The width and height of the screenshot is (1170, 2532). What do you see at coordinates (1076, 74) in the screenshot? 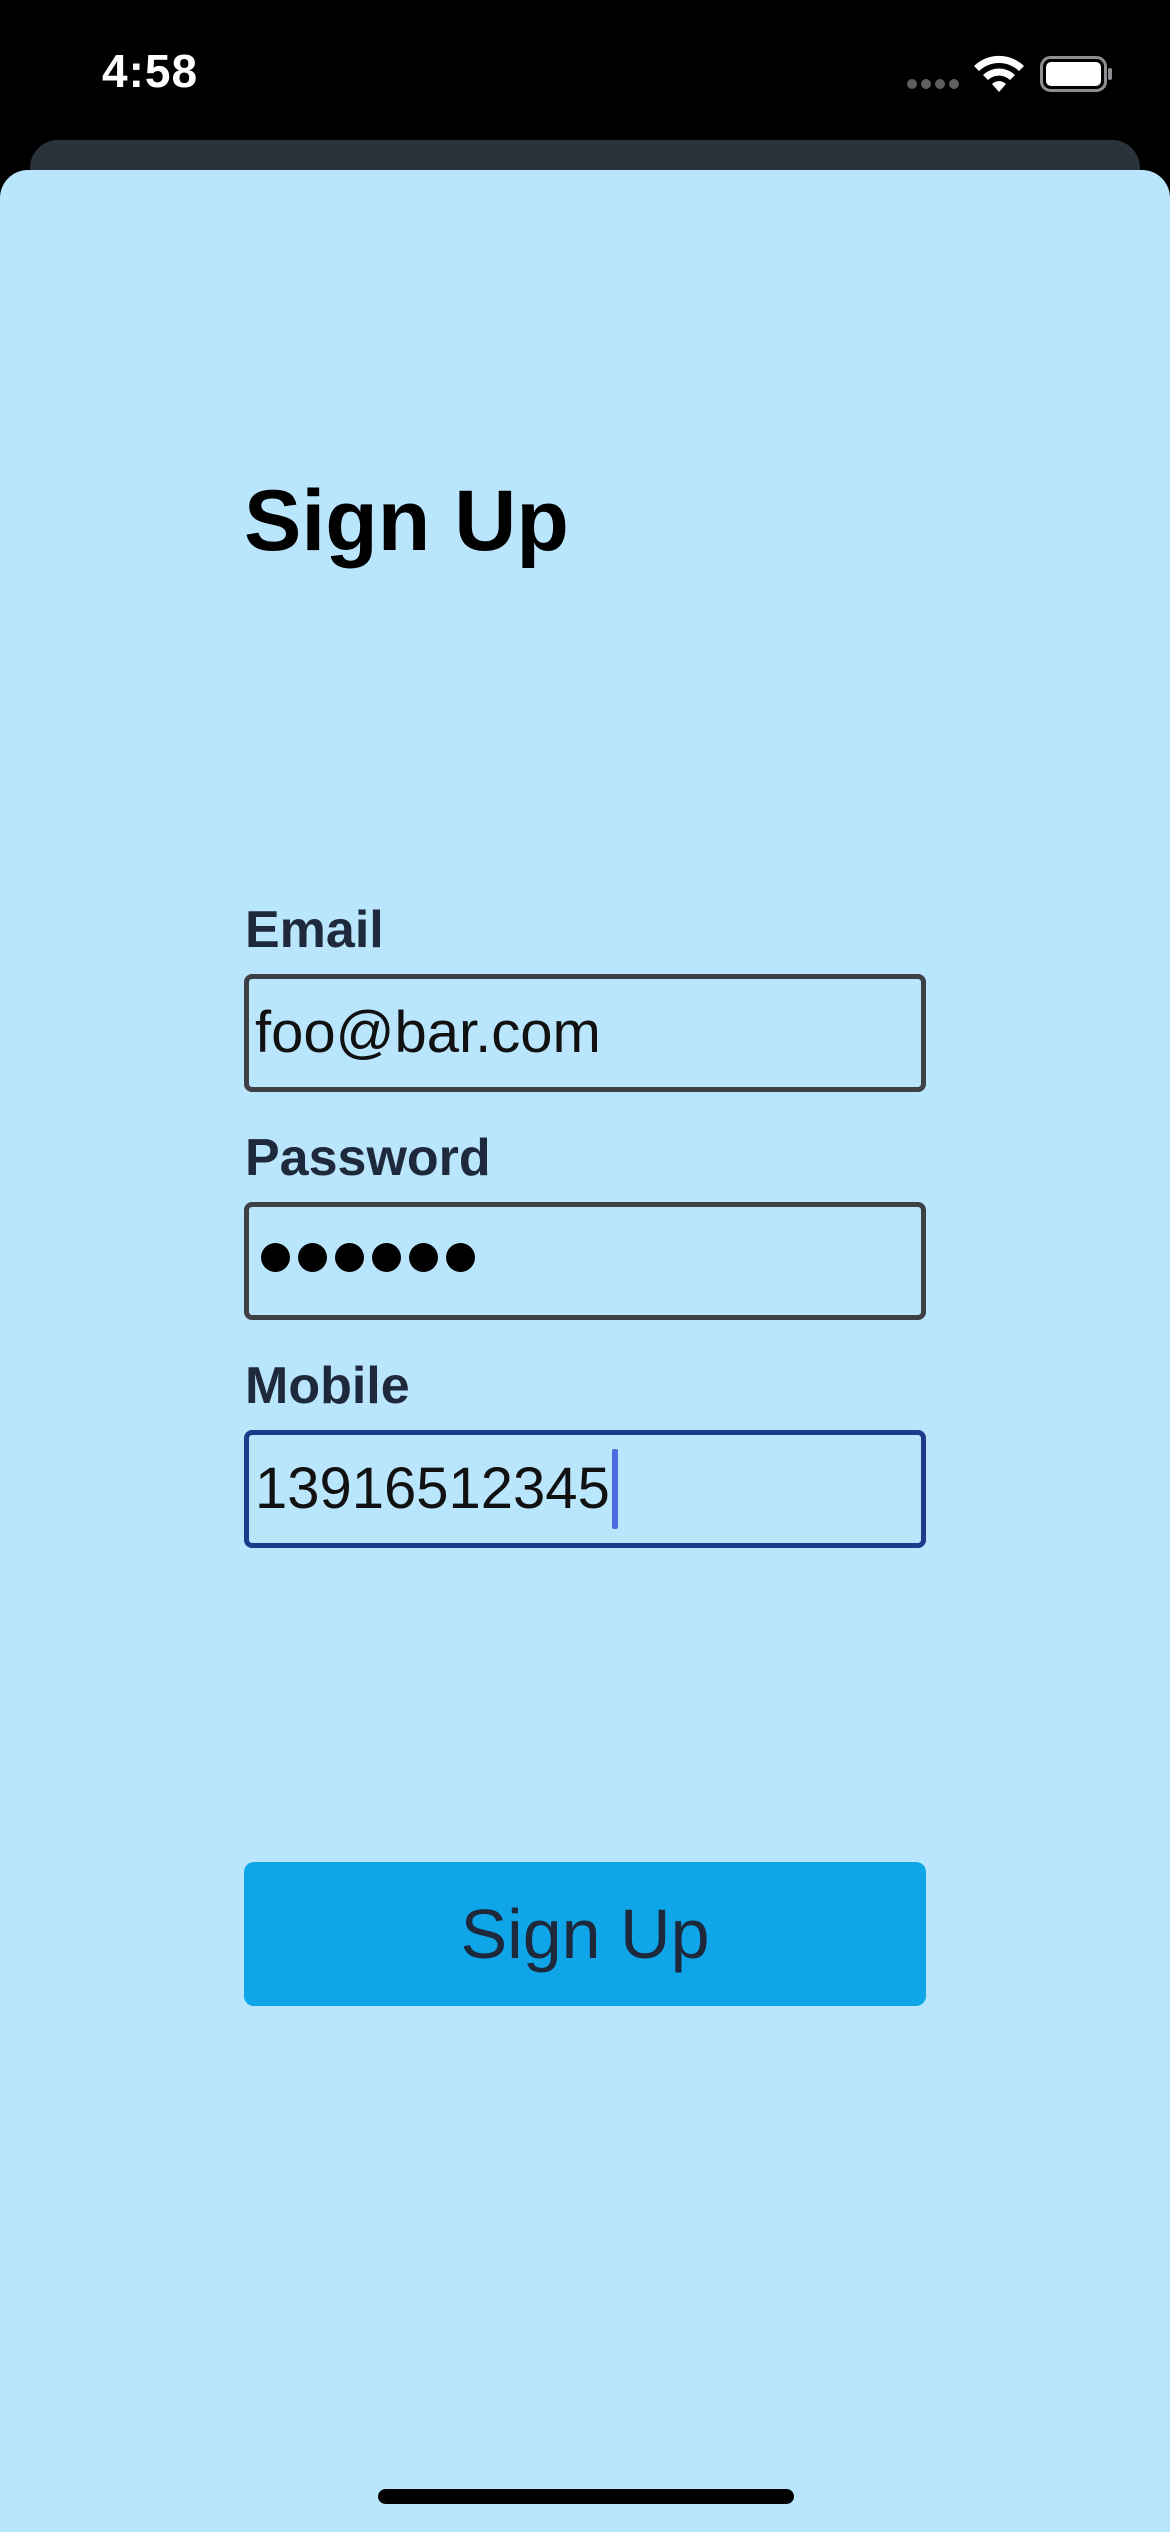
I see `battery-icon` at bounding box center [1076, 74].